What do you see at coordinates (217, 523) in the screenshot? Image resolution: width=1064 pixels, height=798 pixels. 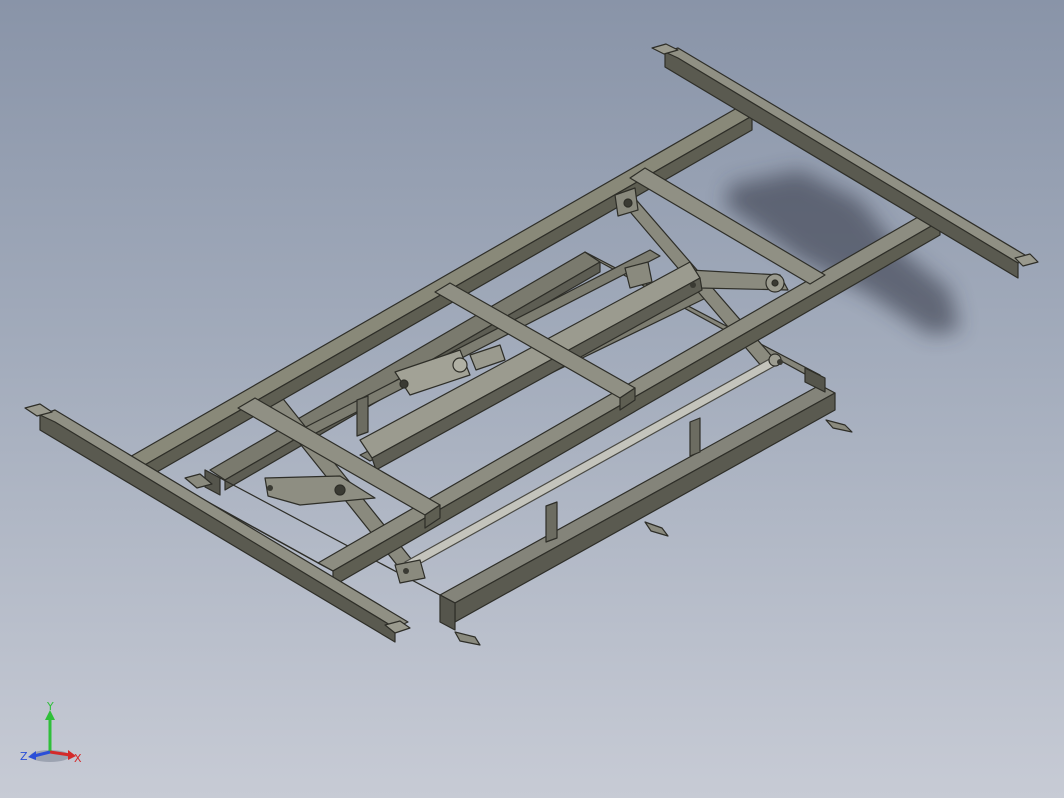 I see `end-beam-left` at bounding box center [217, 523].